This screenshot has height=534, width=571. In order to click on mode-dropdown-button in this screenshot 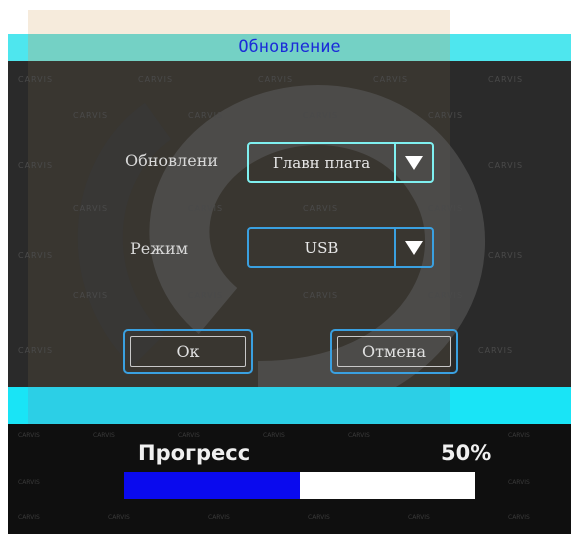, I will do `click(413, 247)`.